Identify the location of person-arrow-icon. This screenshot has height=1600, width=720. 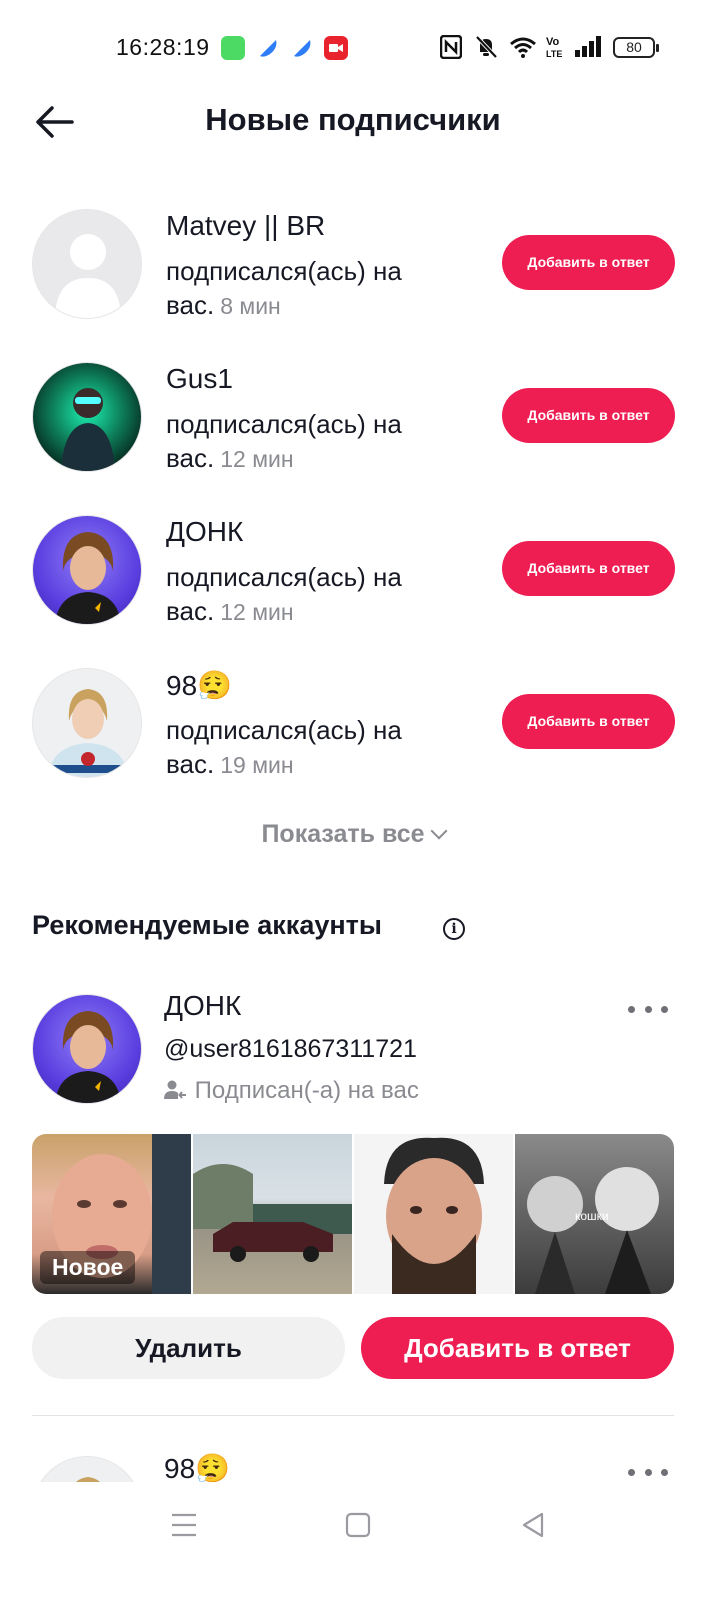
(175, 1089).